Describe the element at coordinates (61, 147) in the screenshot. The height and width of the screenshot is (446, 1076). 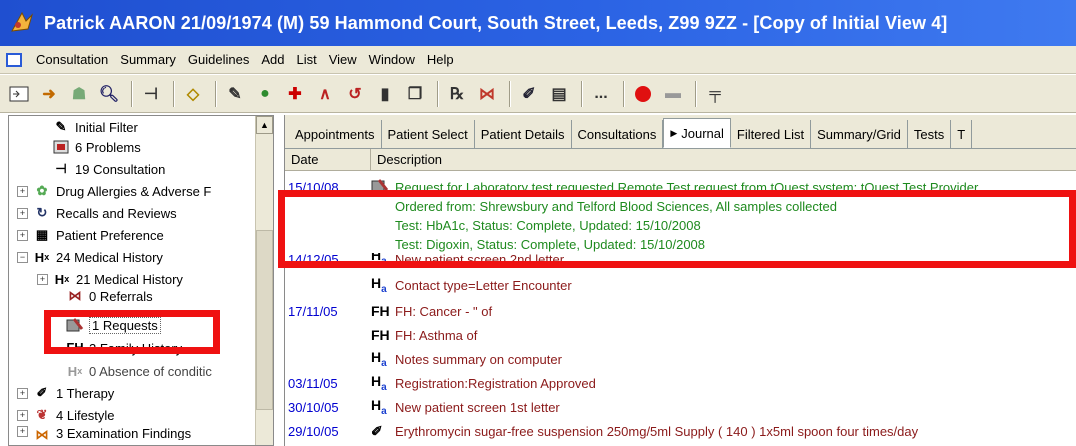
I see `problems-icon` at that location.